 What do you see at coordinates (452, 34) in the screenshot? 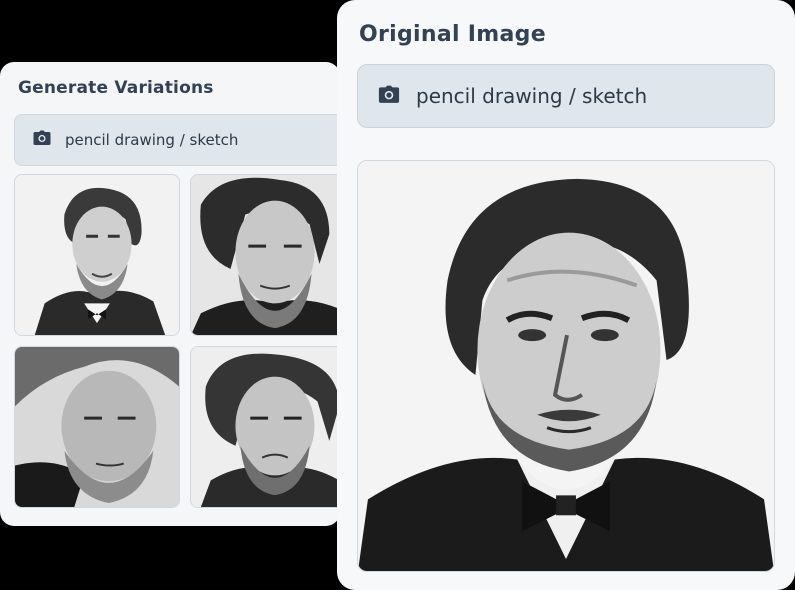
I see `original-image-title: Original Image` at bounding box center [452, 34].